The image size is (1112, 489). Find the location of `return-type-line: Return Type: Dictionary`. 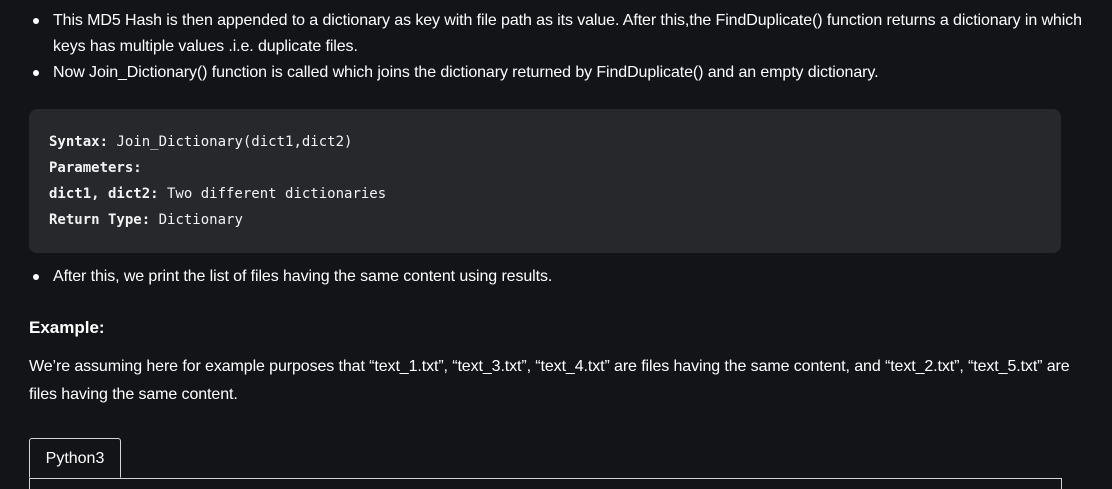

return-type-line: Return Type: Dictionary is located at coordinates (146, 220).